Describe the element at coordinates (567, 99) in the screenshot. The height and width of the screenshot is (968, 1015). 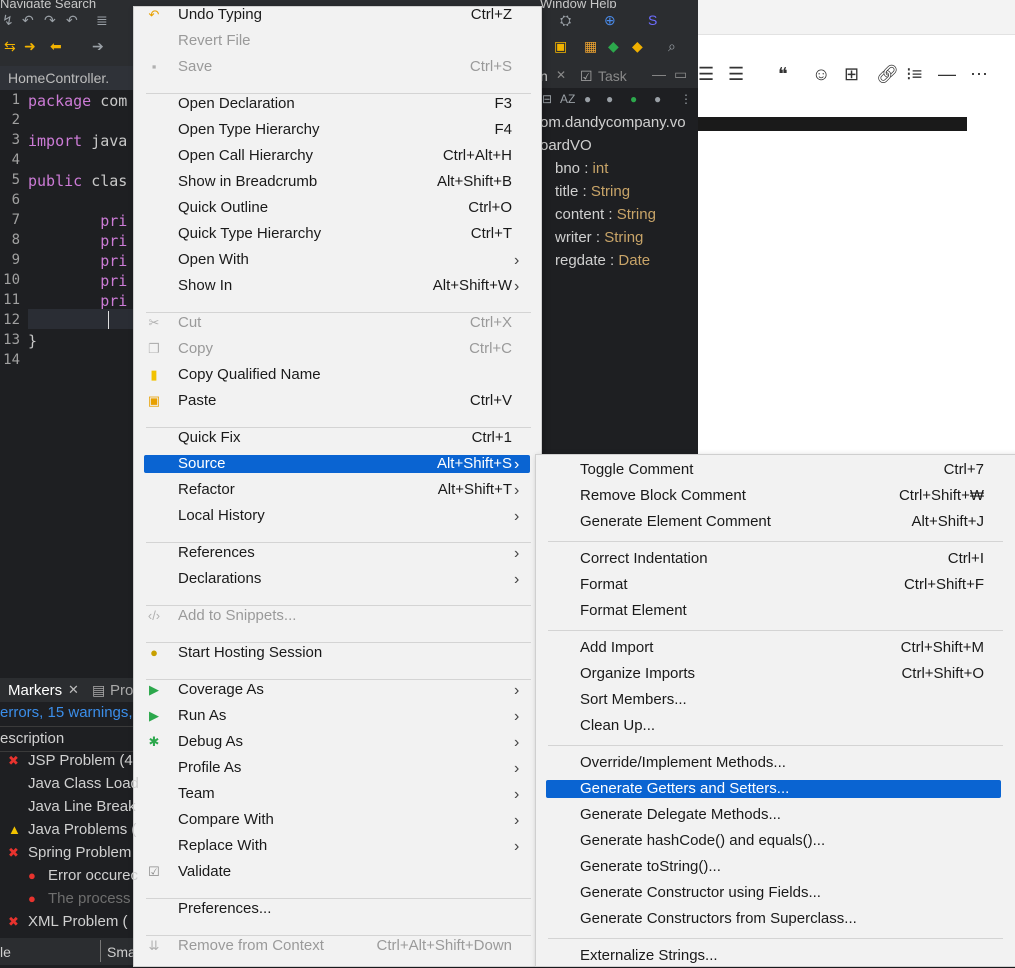
I see `sort-icon: AZ` at that location.